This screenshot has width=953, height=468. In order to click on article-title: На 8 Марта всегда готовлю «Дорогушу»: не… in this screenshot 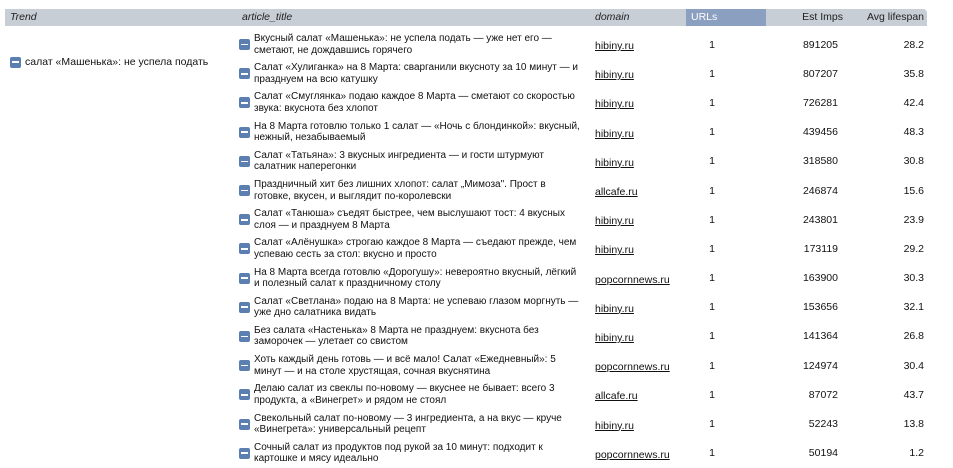, I will do `click(415, 278)`.